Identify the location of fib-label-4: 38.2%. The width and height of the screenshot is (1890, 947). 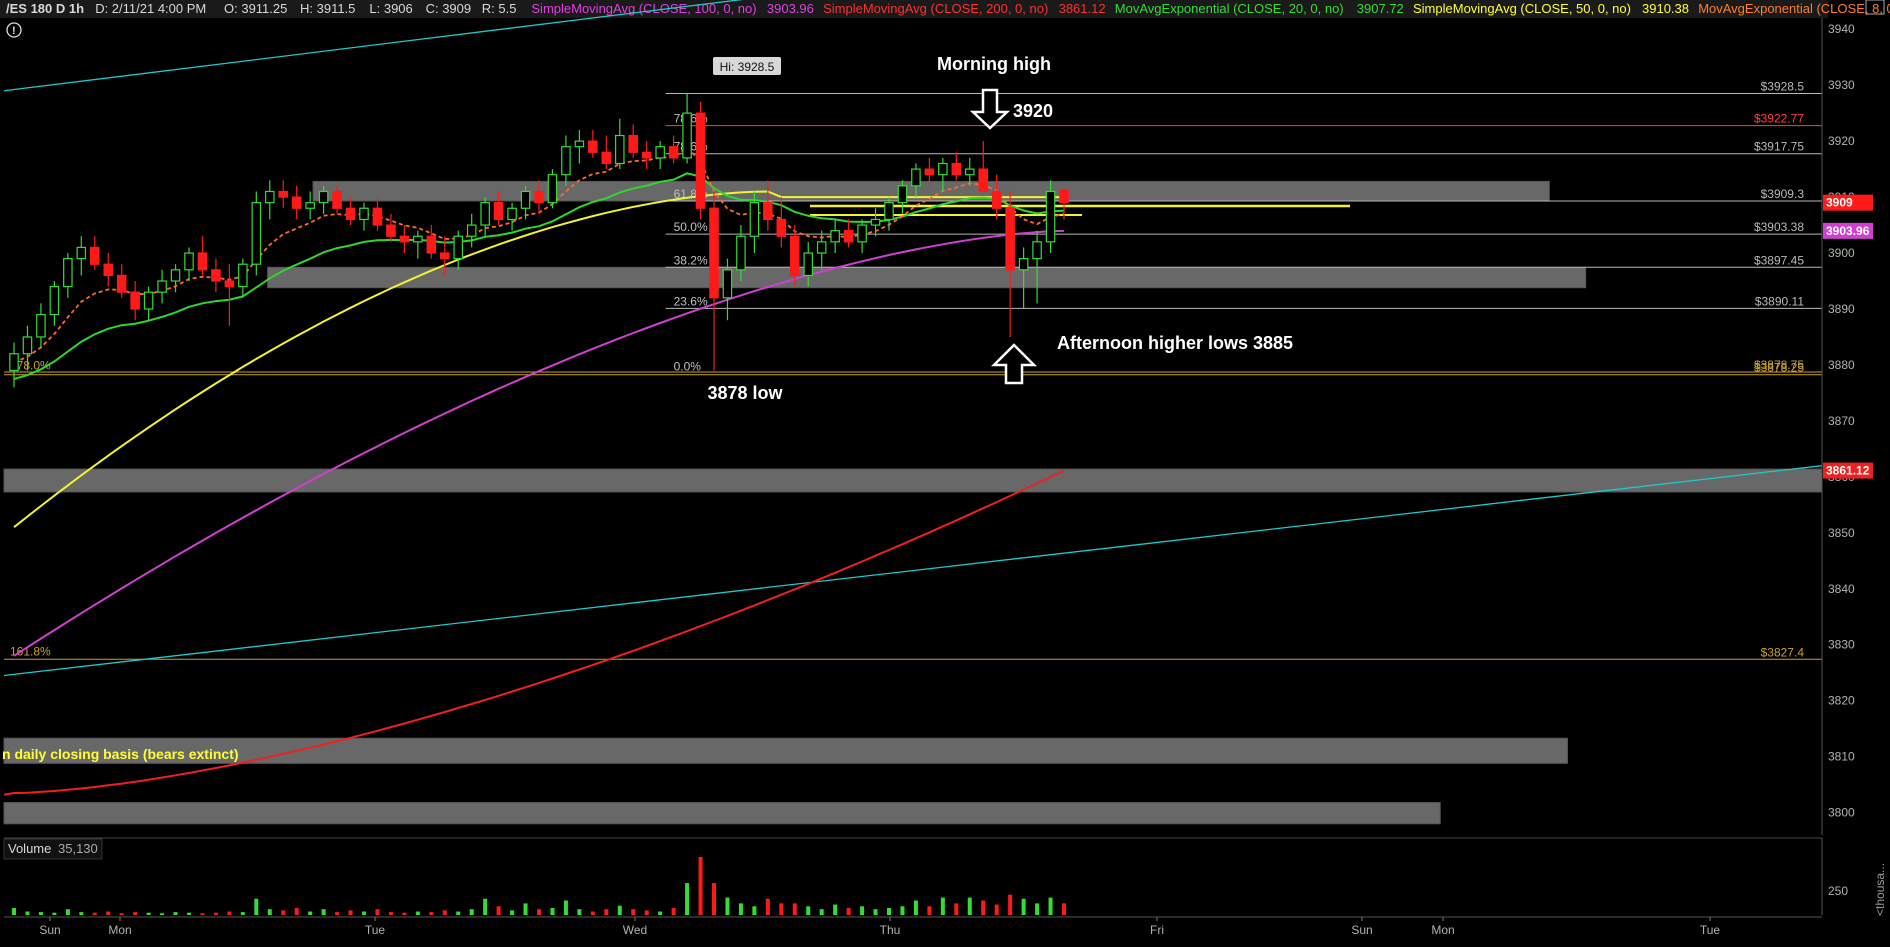
(691, 260).